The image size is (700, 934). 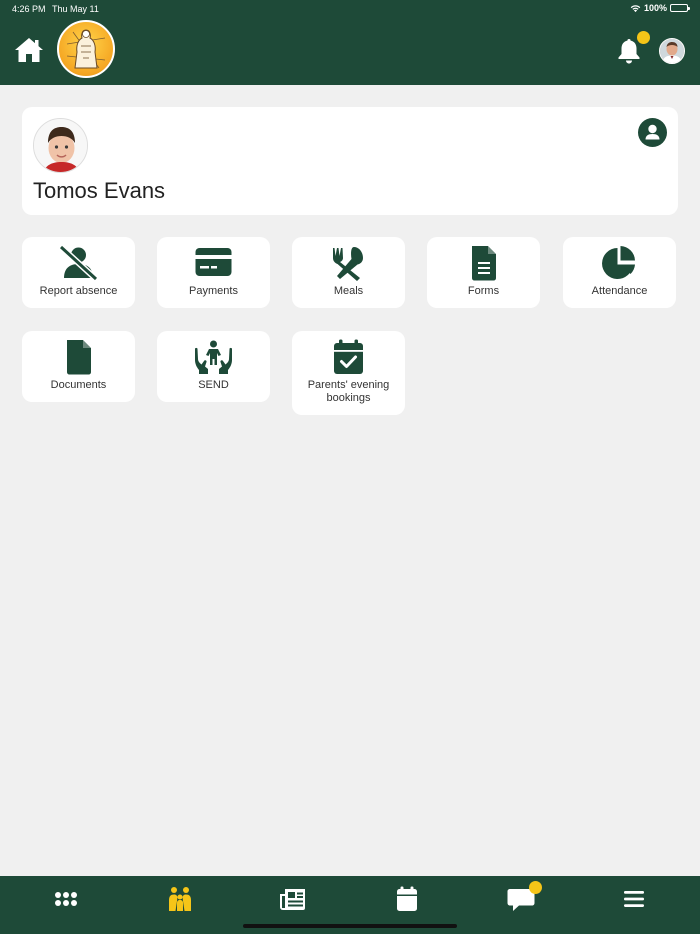 I want to click on tile-label: Forms, so click(x=483, y=291).